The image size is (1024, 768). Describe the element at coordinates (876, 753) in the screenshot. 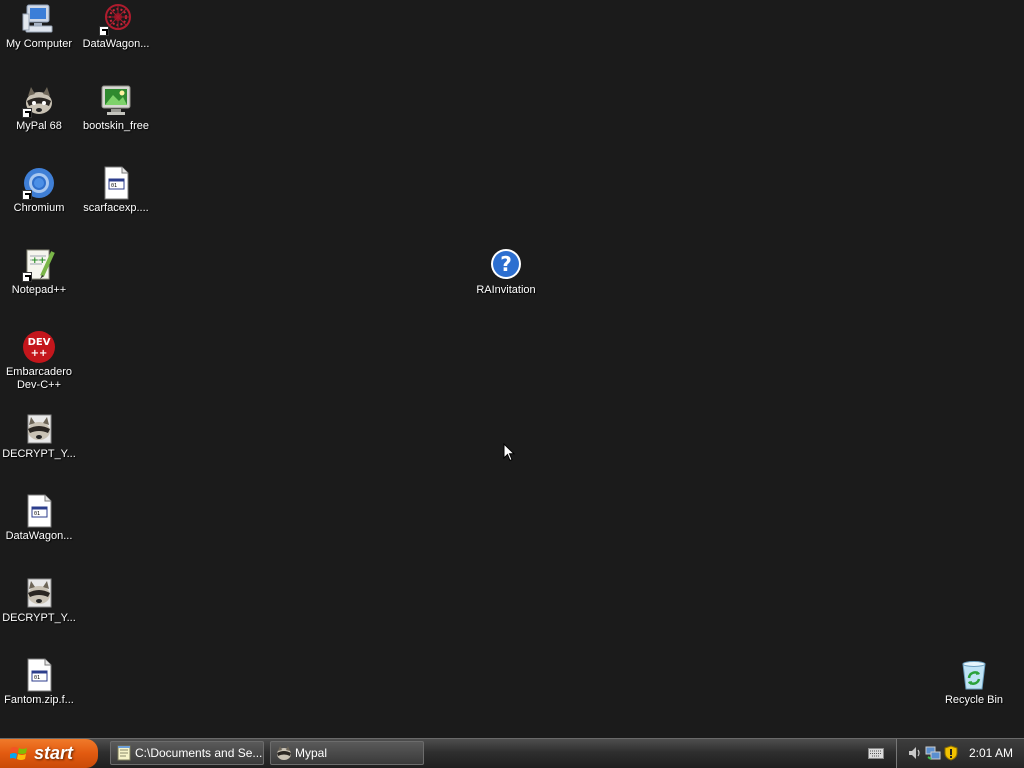

I see `keyboard-icon` at that location.